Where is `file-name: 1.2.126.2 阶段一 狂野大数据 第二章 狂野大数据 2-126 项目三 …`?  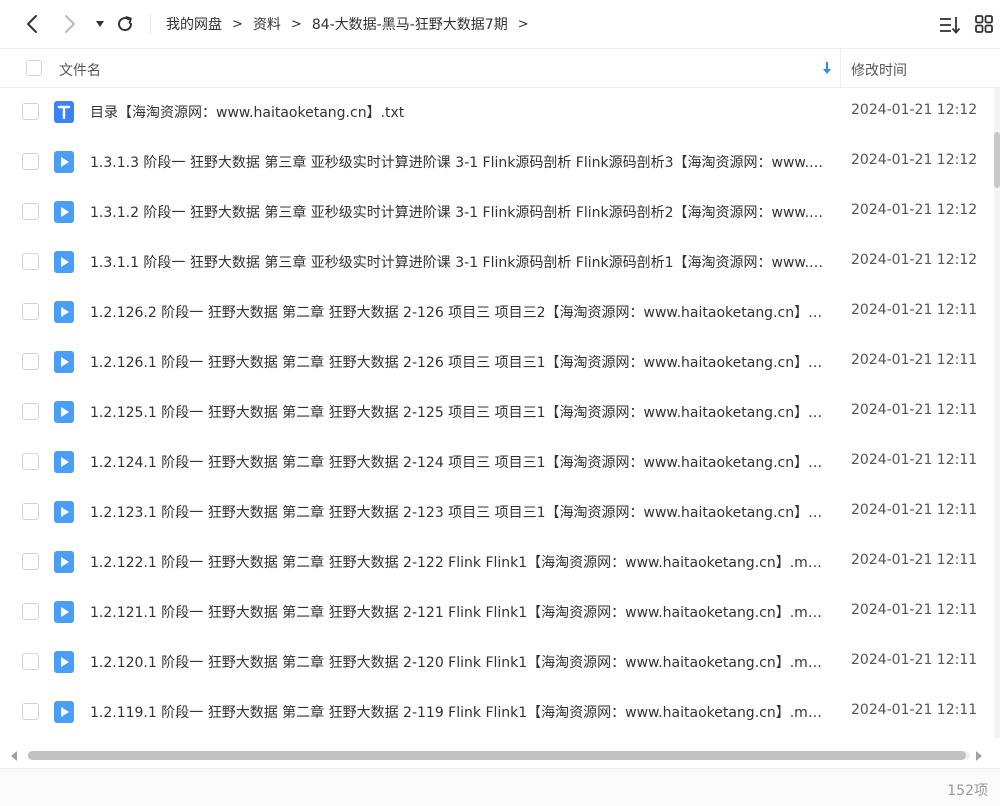
file-name: 1.2.126.2 阶段一 狂野大数据 第二章 狂野大数据 2-126 项目三 … is located at coordinates (457, 313).